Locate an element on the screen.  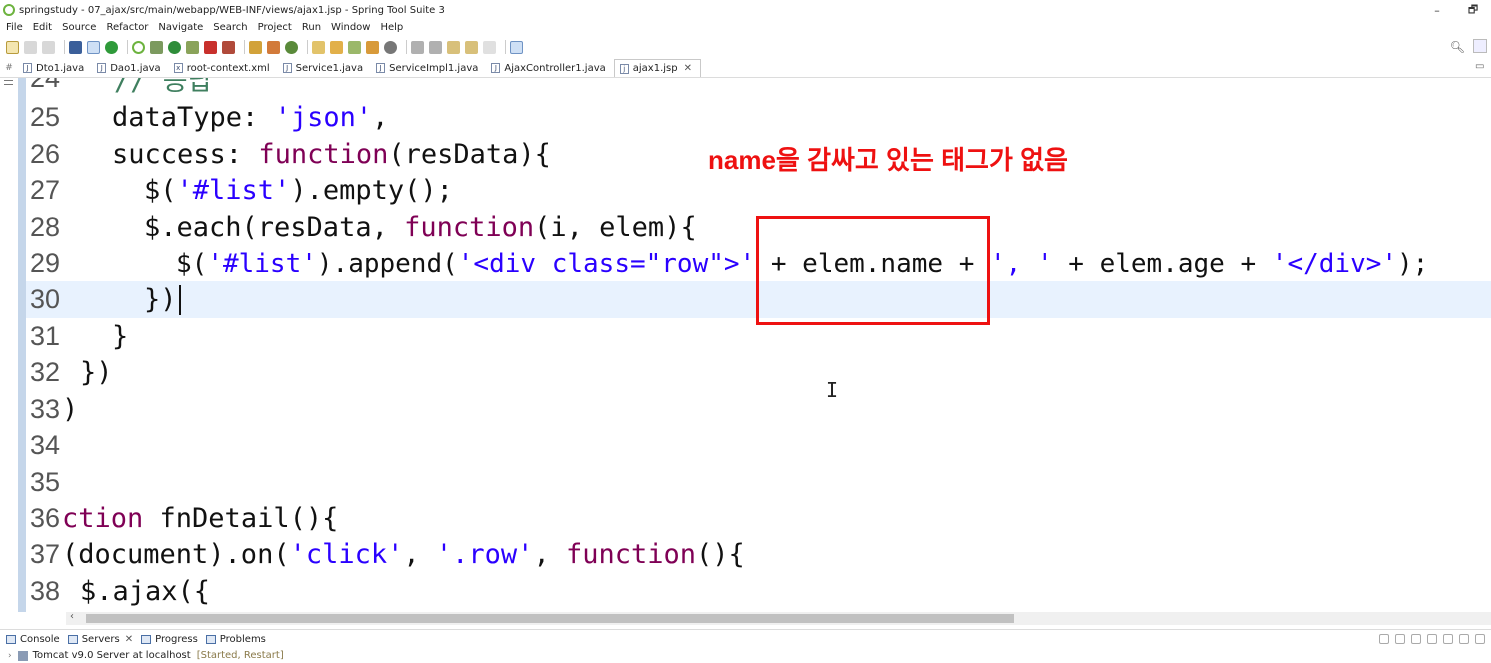
spring-icon is located at coordinates (138, 47).